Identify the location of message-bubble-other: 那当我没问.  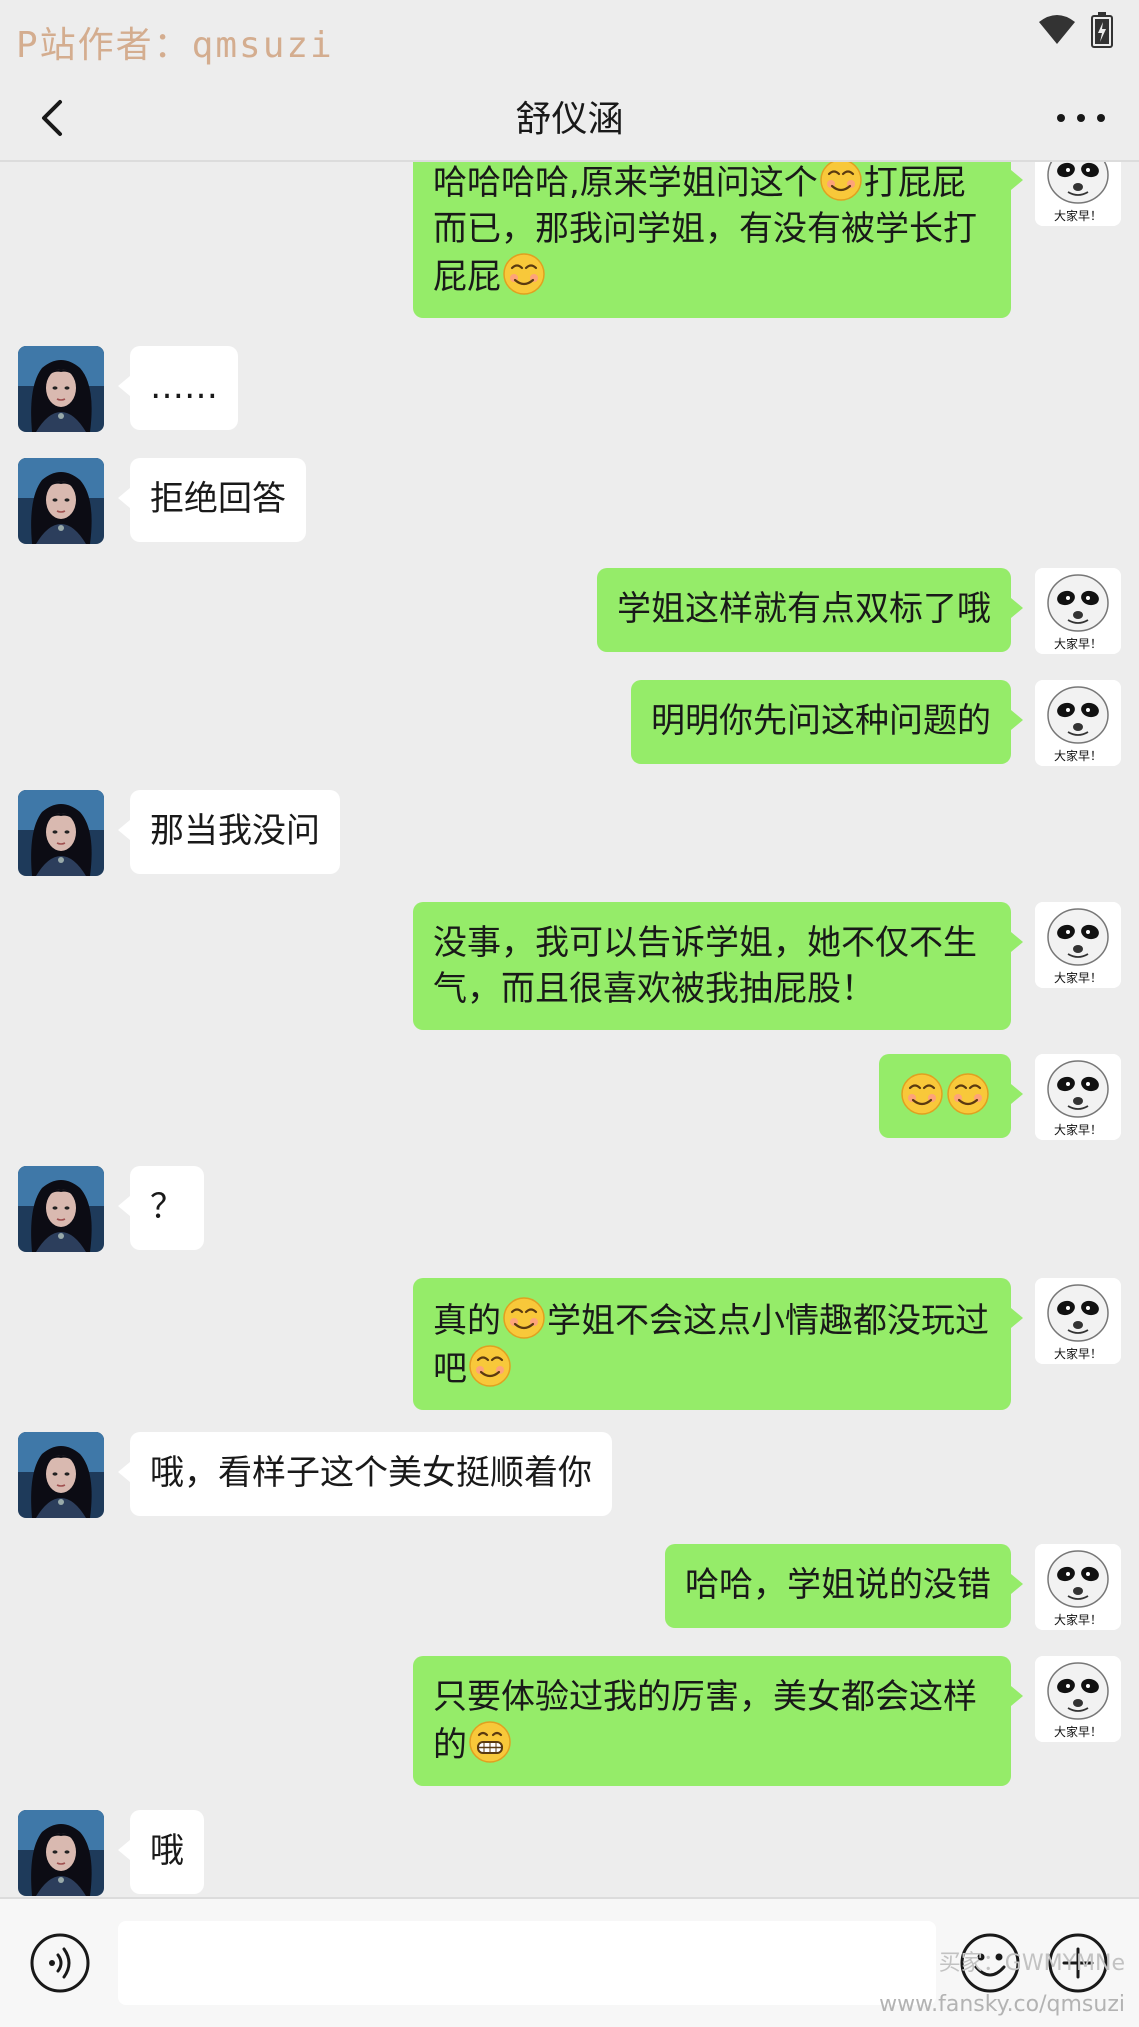
(229, 832).